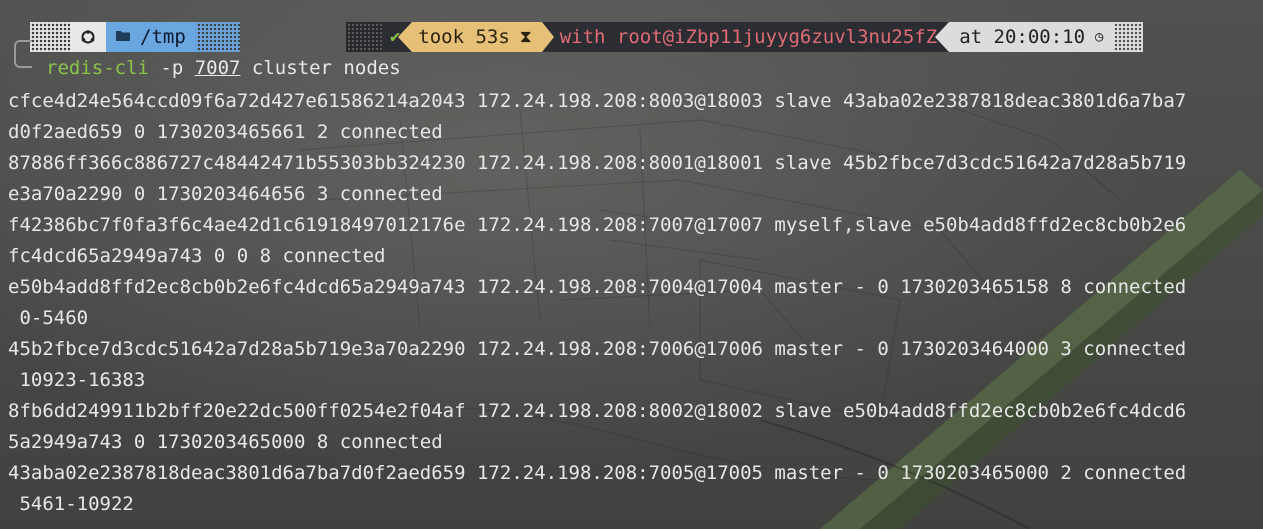  Describe the element at coordinates (97, 68) in the screenshot. I see `command-program: redis-cli` at that location.